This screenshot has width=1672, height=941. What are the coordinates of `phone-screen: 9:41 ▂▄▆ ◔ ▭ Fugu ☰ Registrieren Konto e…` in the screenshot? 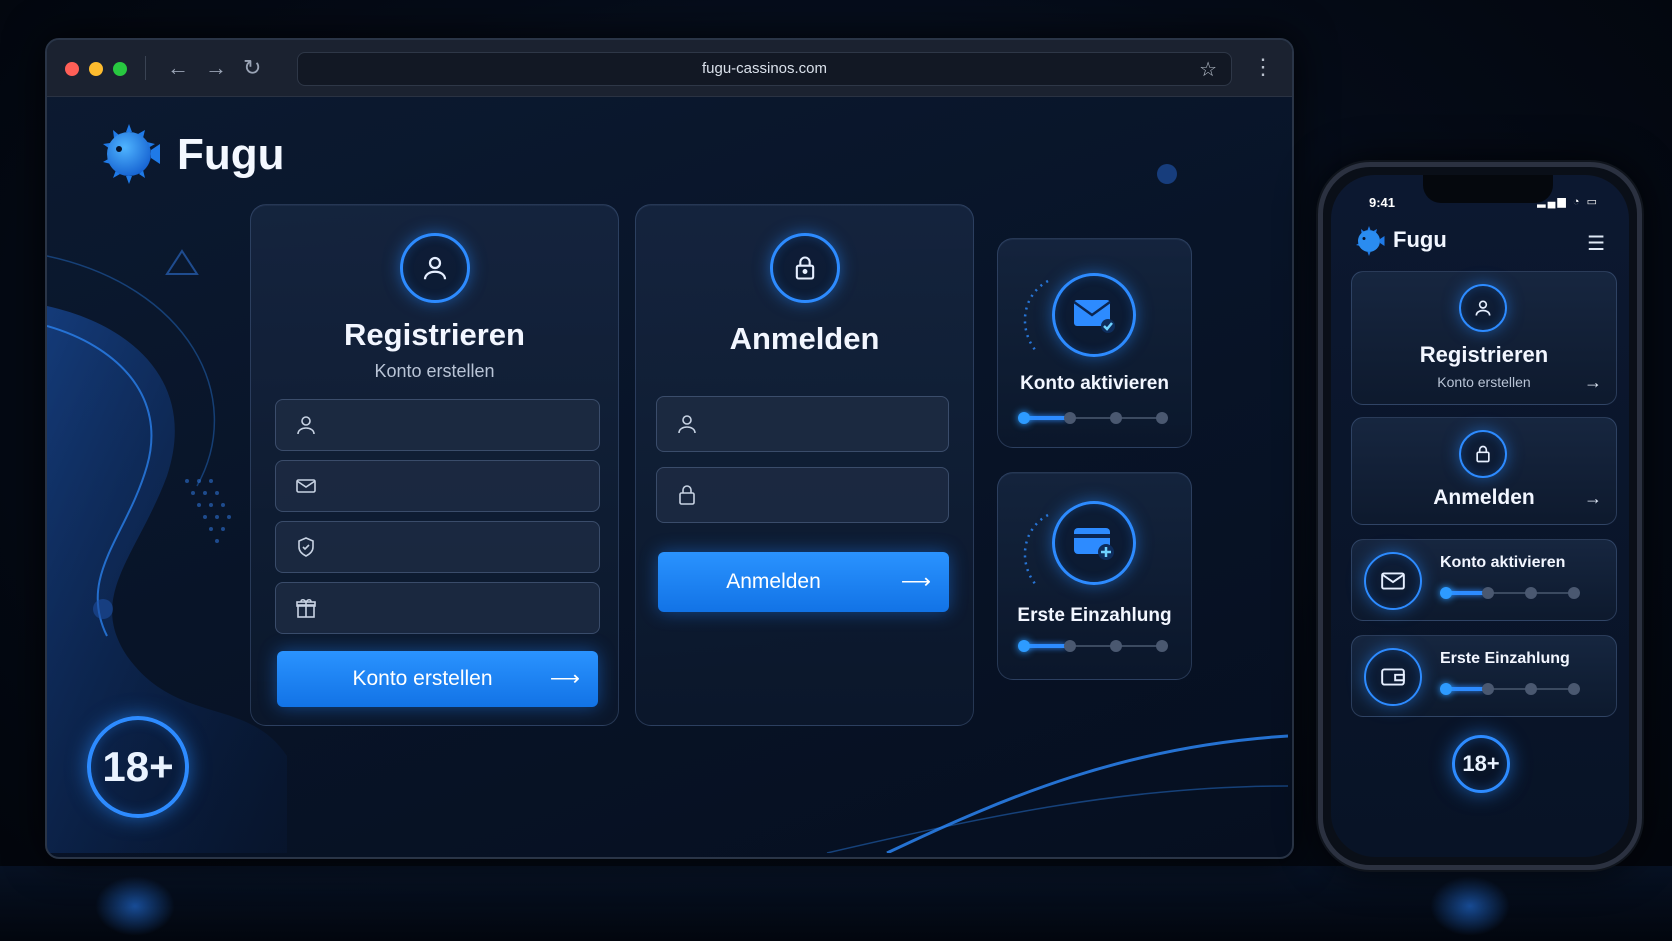 It's located at (1480, 516).